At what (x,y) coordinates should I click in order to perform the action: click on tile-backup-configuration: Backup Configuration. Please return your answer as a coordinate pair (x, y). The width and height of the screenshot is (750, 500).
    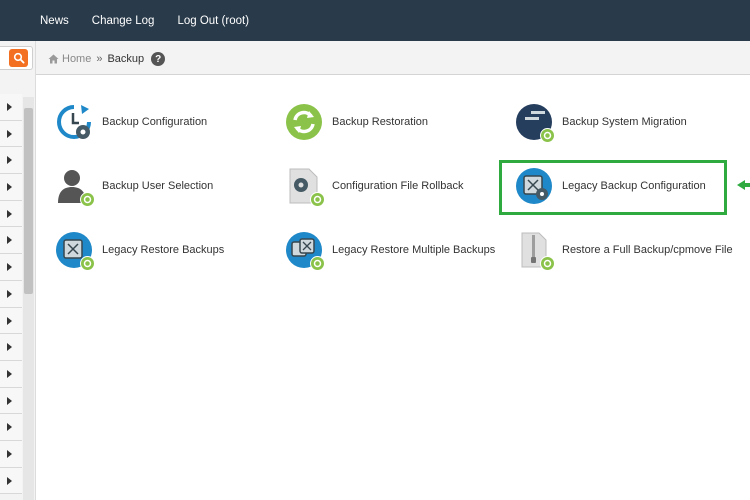
    Looking at the image, I should click on (131, 122).